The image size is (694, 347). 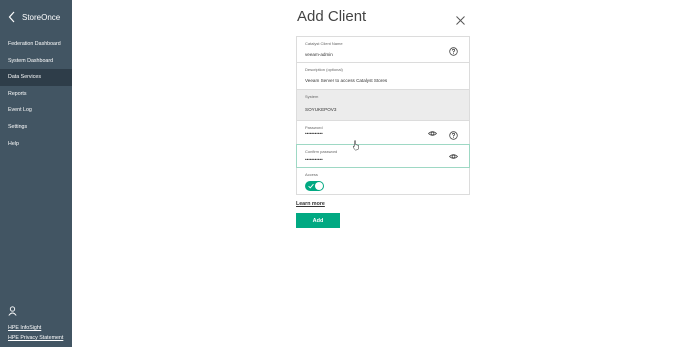 What do you see at coordinates (355, 145) in the screenshot?
I see `mouse-pointer-icon` at bounding box center [355, 145].